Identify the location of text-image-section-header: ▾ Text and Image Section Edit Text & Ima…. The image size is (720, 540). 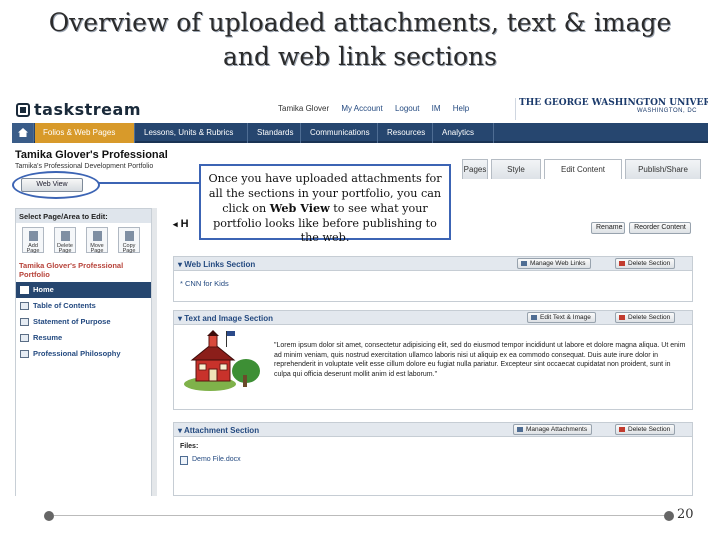
(433, 318).